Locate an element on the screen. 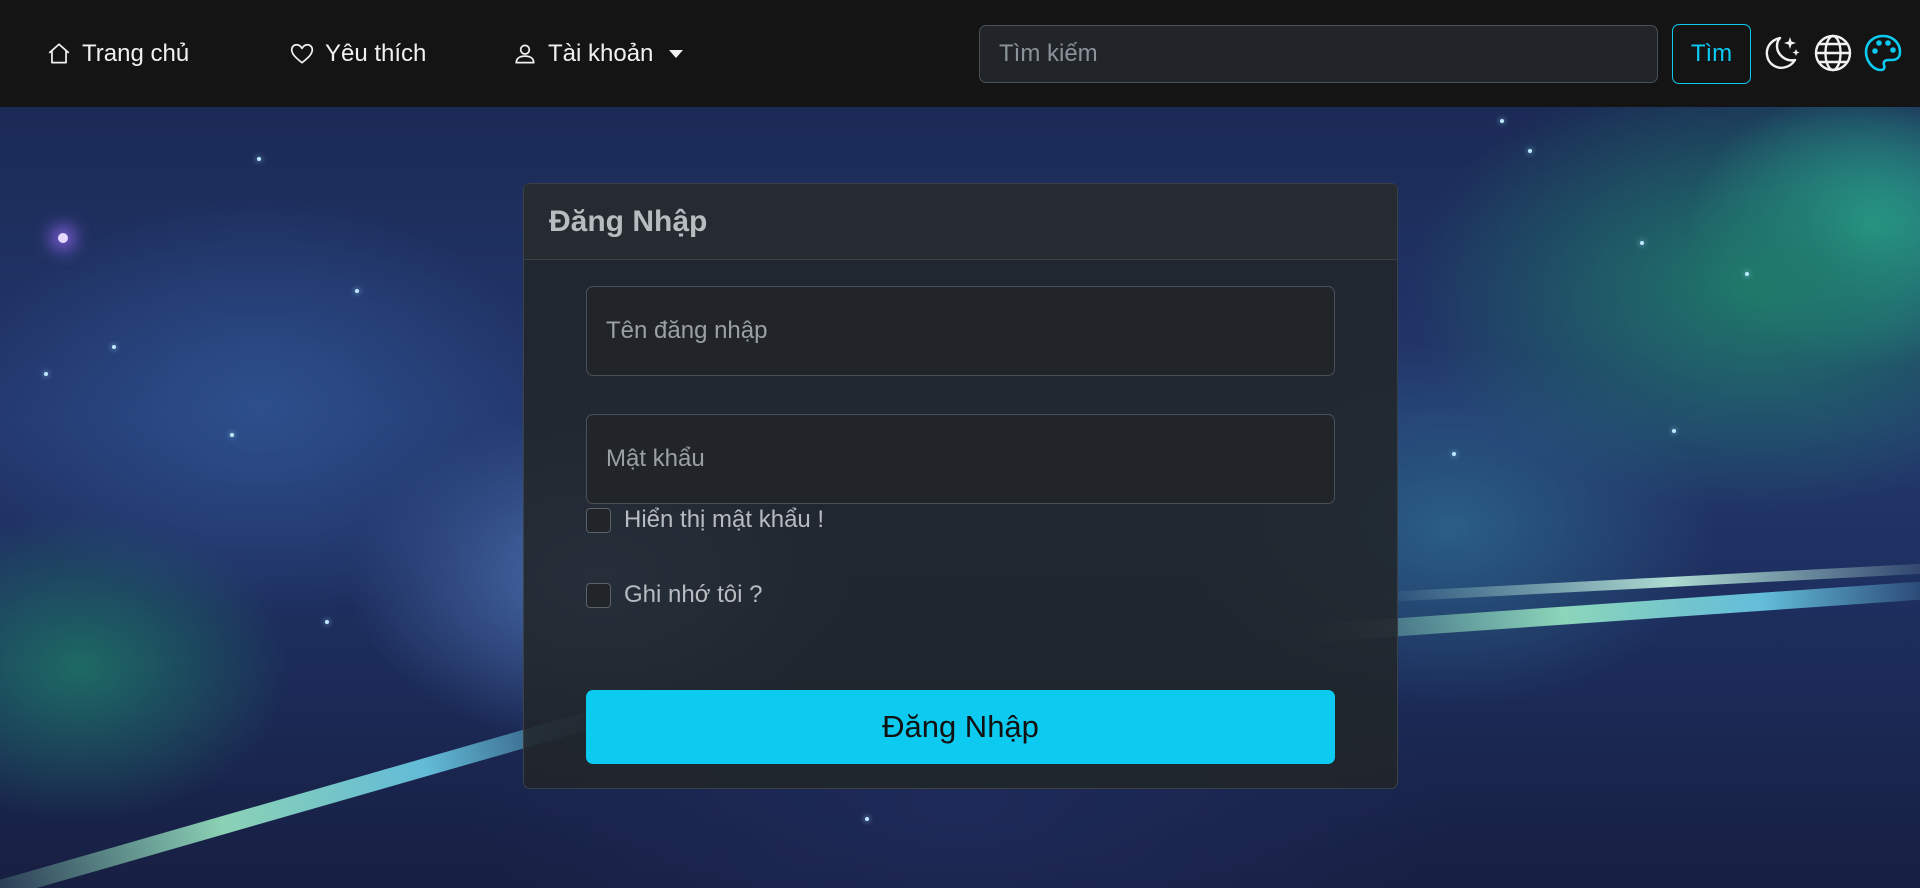 Image resolution: width=1920 pixels, height=888 pixels. chevron-down-icon is located at coordinates (676, 53).